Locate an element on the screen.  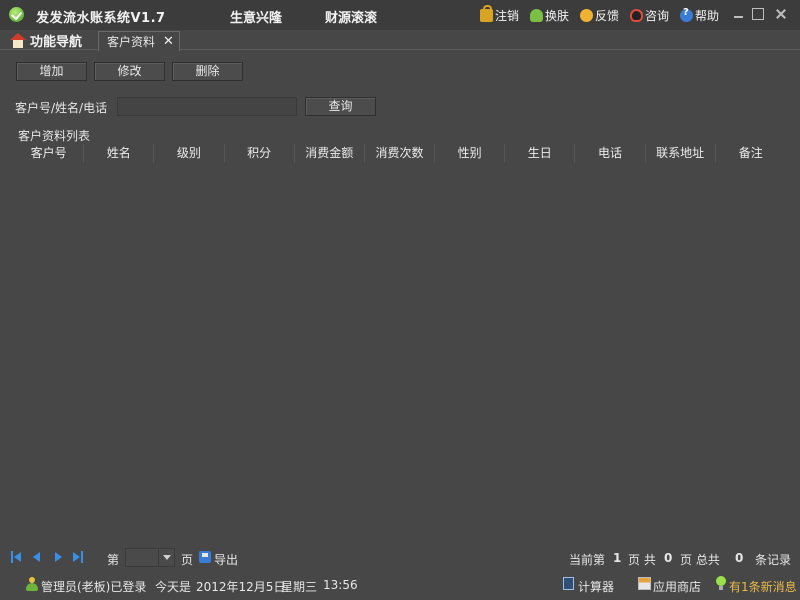
slogan-left: 生意兴隆 is located at coordinates (256, 18).